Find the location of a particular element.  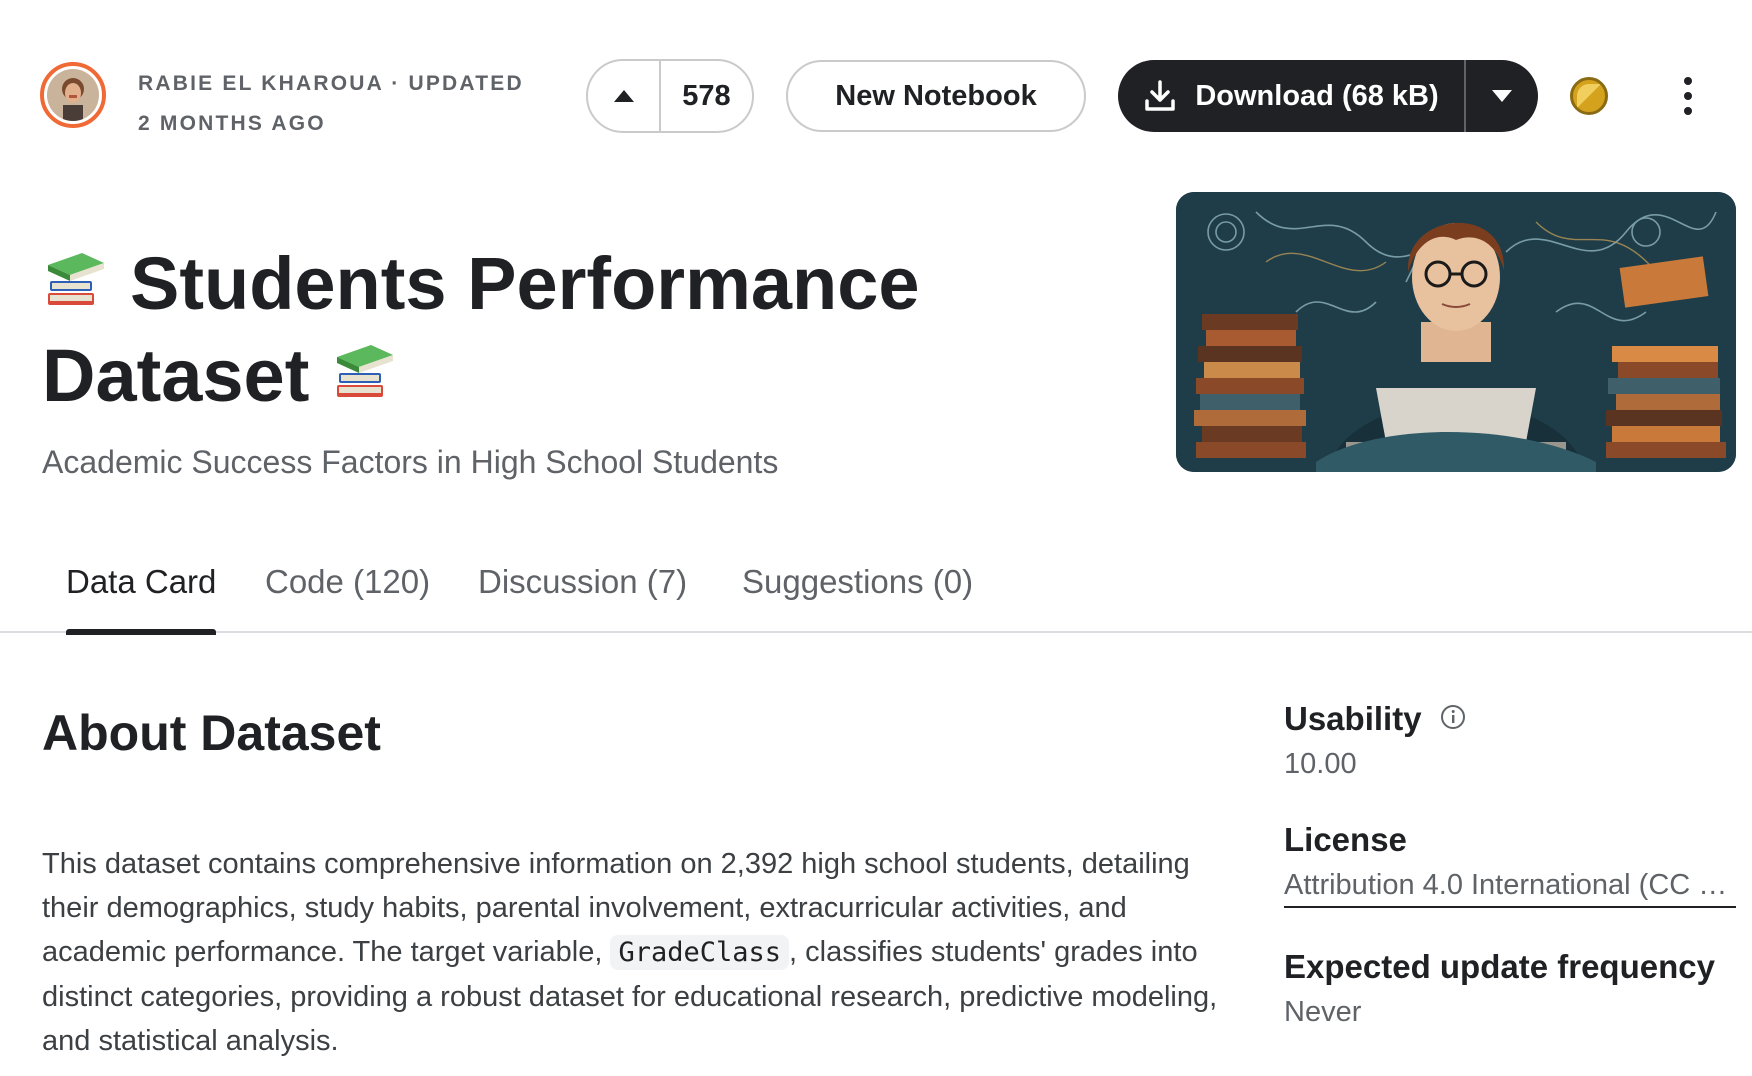

tab-suggestions: Suggestions (0) is located at coordinates (857, 581).